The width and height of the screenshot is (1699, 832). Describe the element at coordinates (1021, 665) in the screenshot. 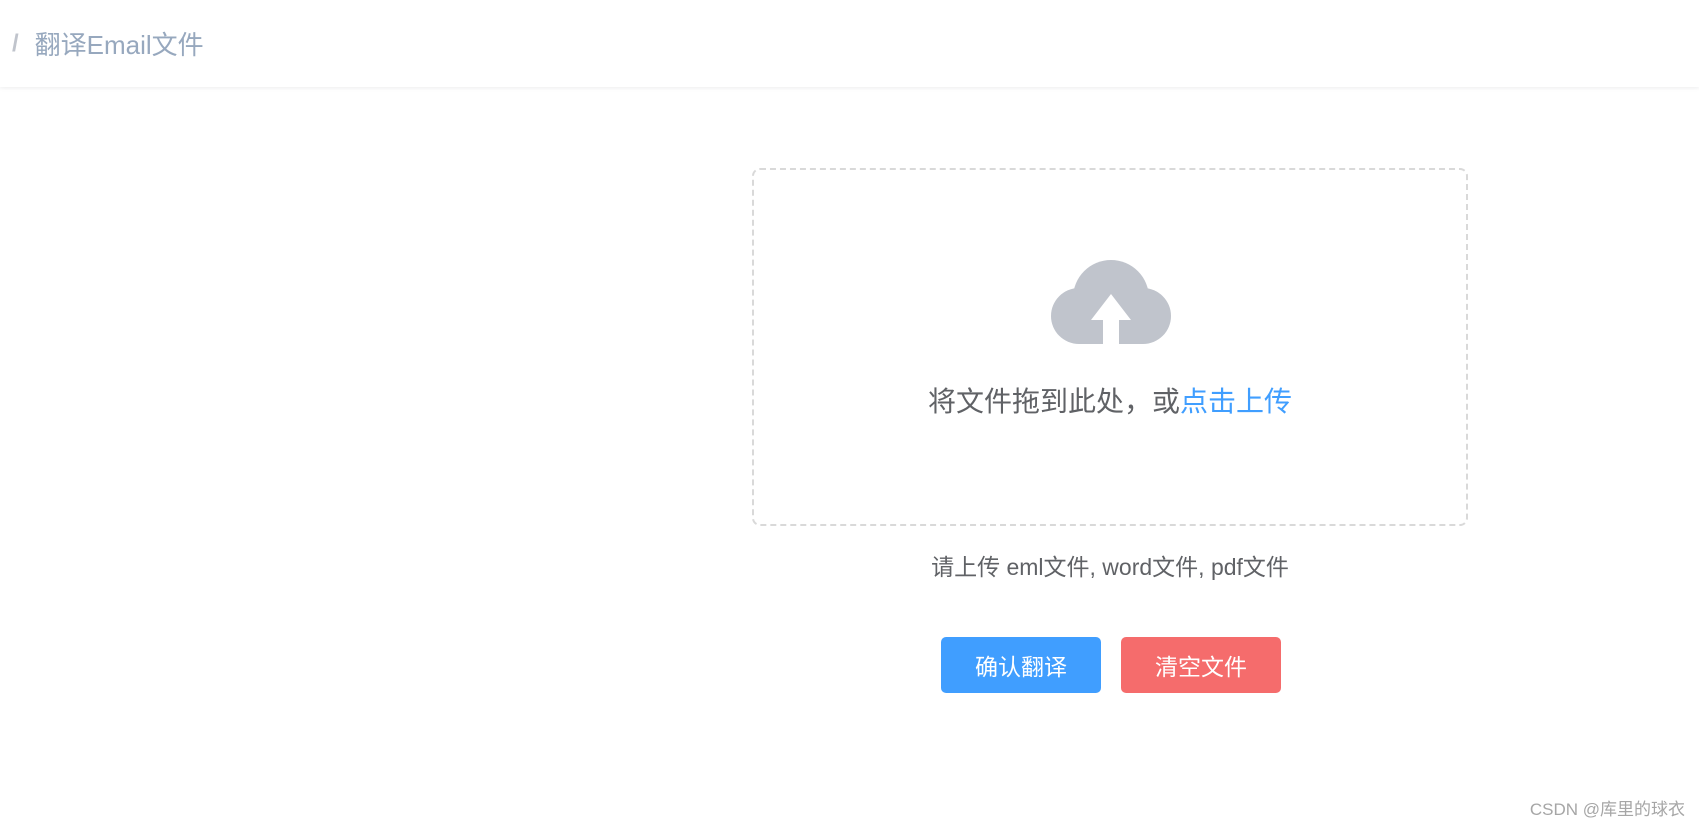

I see `confirm-translate-button: 确认翻译` at that location.